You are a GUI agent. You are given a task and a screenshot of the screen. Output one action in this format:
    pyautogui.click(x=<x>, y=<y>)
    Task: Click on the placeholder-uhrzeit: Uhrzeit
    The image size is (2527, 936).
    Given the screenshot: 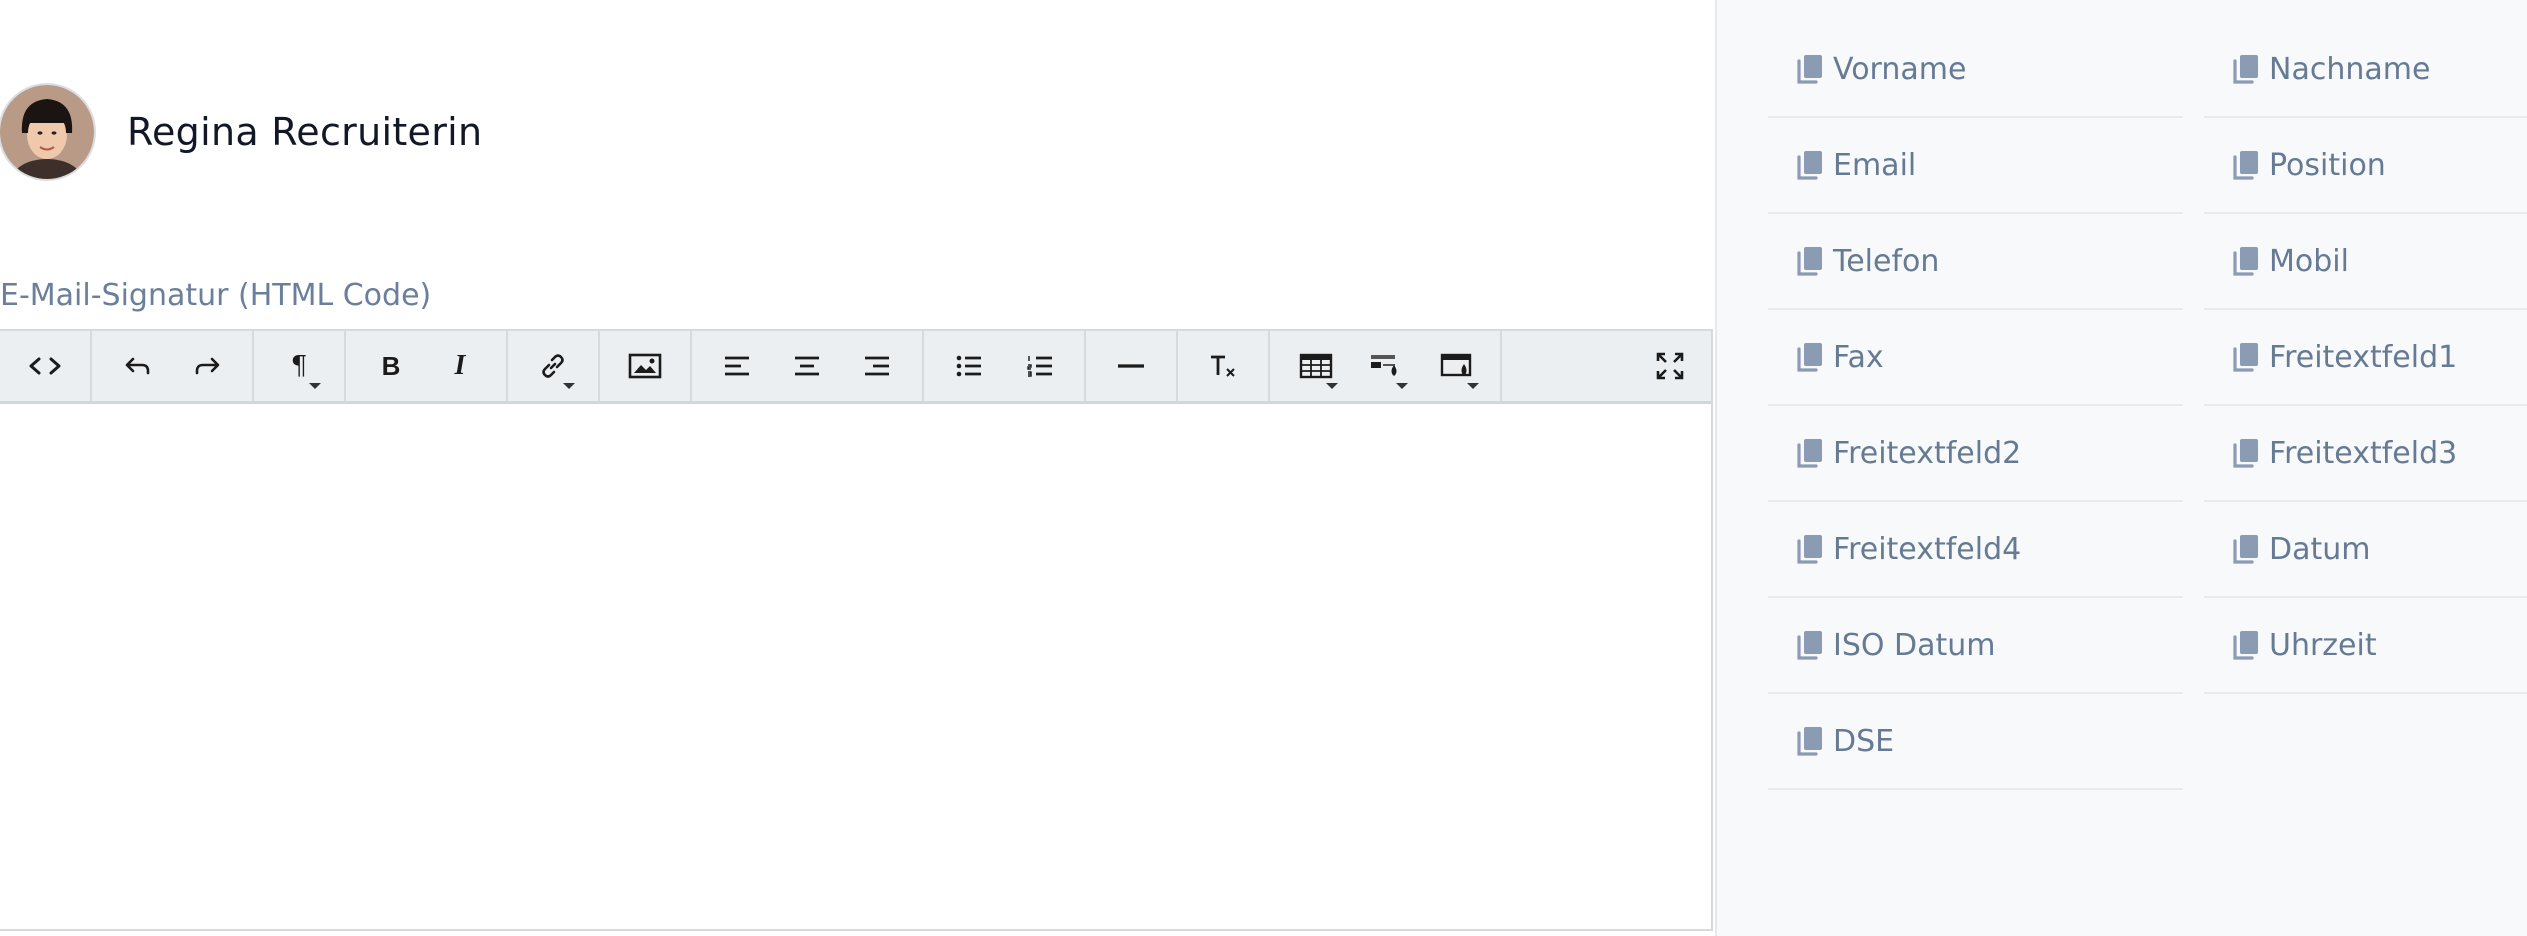 What is the action you would take?
    pyautogui.click(x=2365, y=646)
    